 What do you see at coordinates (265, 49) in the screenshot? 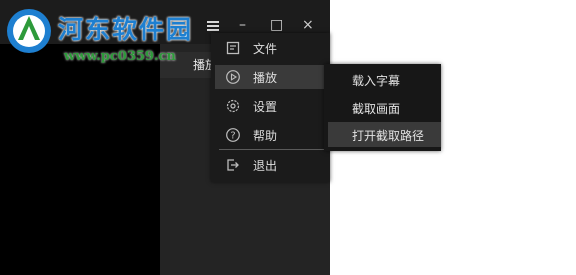
I see `menu-item-label: 文件` at bounding box center [265, 49].